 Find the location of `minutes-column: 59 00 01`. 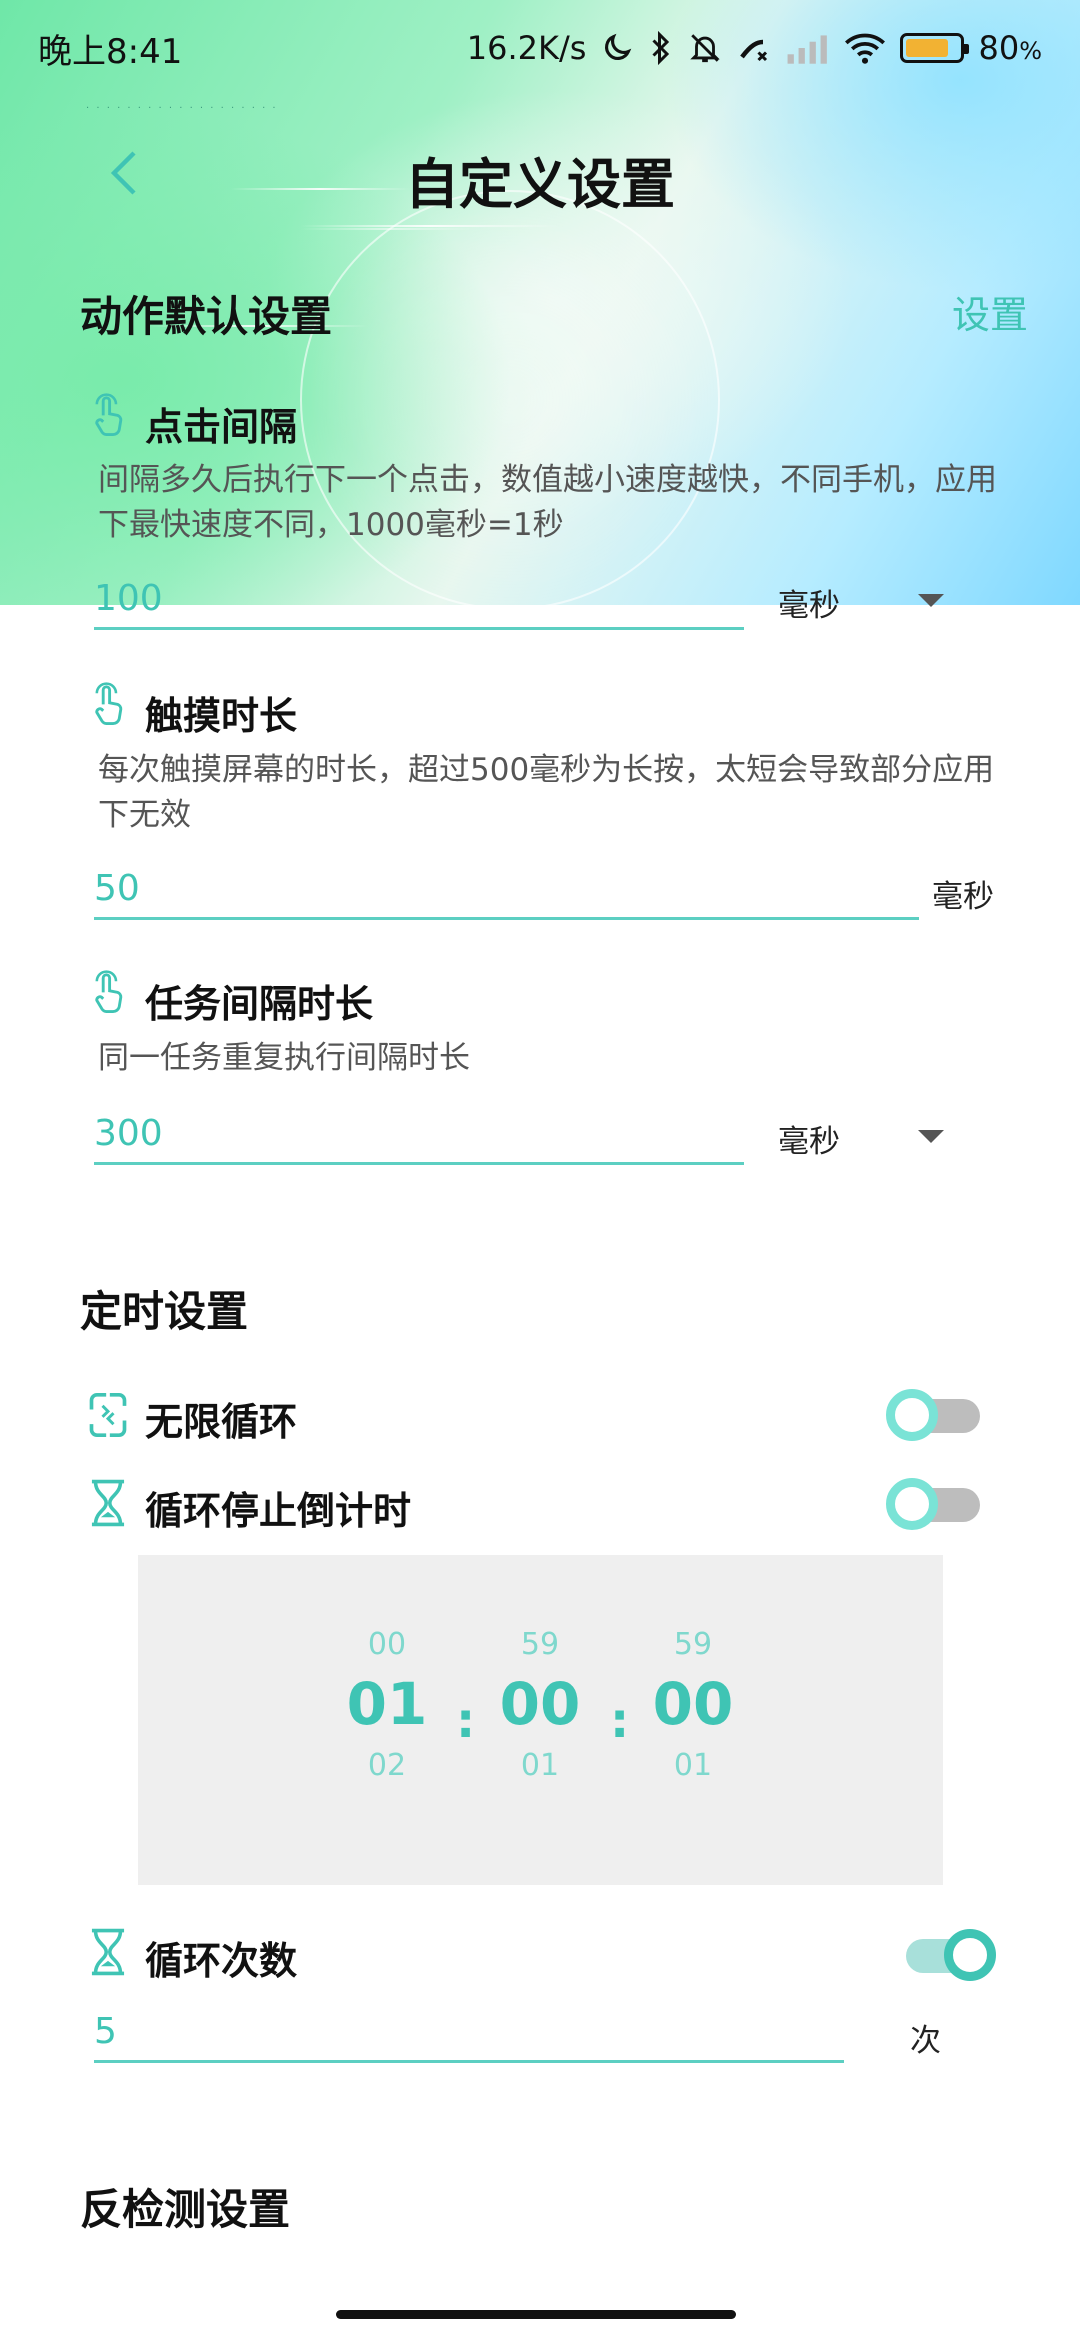

minutes-column: 59 00 01 is located at coordinates (540, 1705).